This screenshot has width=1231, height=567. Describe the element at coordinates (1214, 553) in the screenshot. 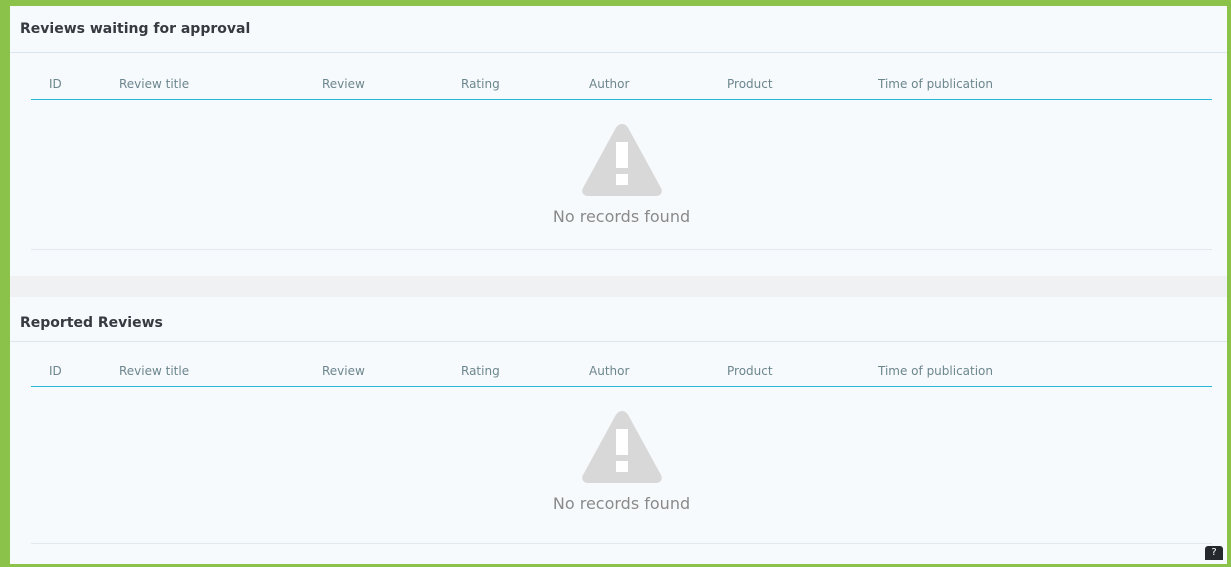

I see `help-icon: ?` at that location.